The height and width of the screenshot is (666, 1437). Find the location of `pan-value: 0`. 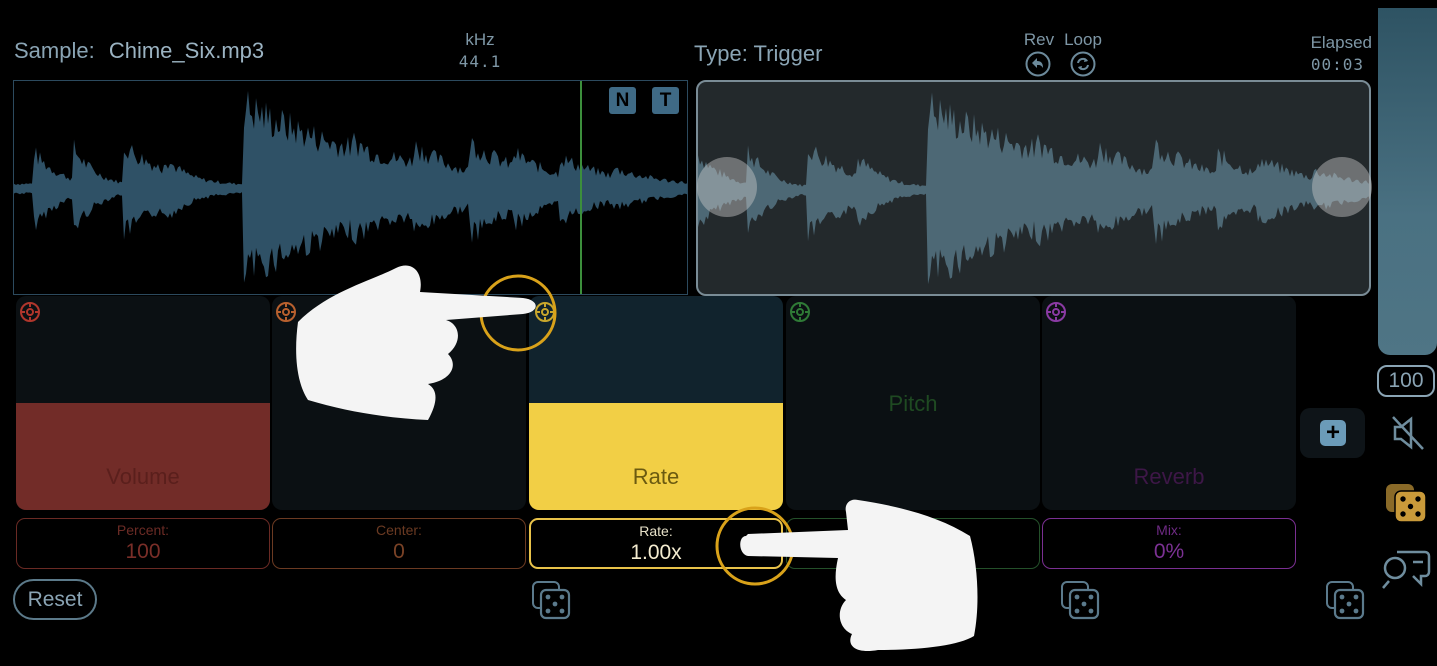

pan-value: 0 is located at coordinates (399, 551).